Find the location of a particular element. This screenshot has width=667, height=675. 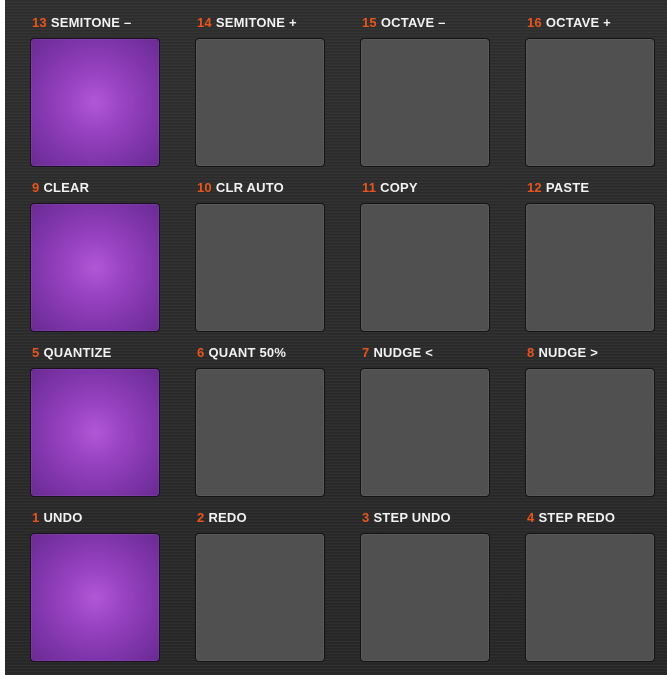

pad-label: 7 NUDGE < is located at coordinates (397, 353).